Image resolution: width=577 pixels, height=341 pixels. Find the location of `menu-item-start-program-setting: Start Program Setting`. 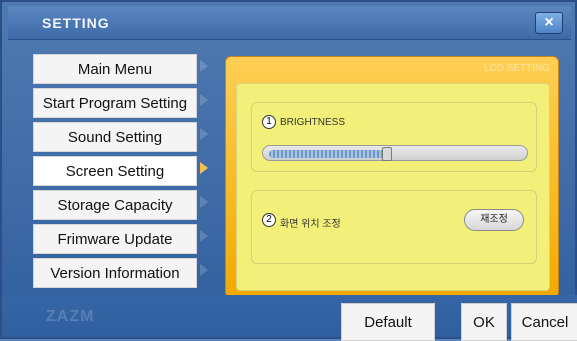

menu-item-start-program-setting: Start Program Setting is located at coordinates (115, 103).